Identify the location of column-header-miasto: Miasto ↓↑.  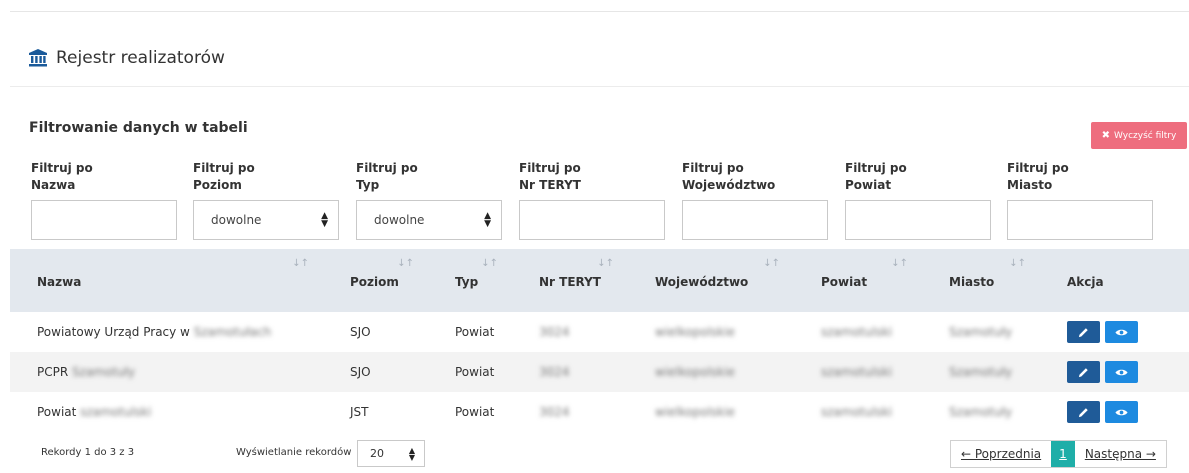
(981, 280).